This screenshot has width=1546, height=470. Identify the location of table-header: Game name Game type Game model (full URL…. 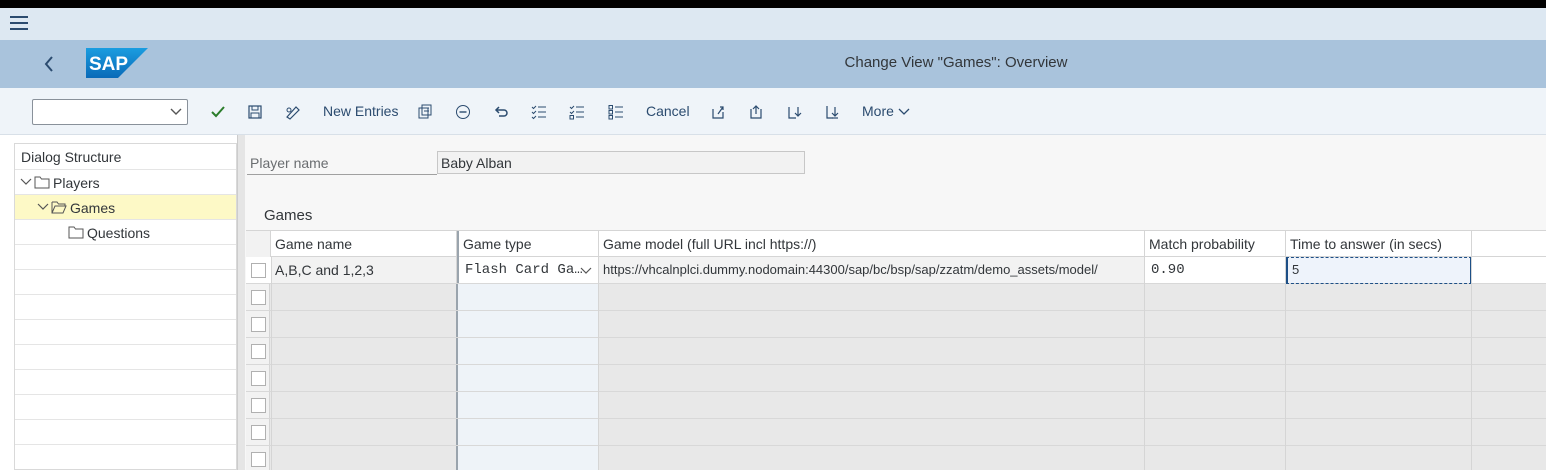
(896, 243).